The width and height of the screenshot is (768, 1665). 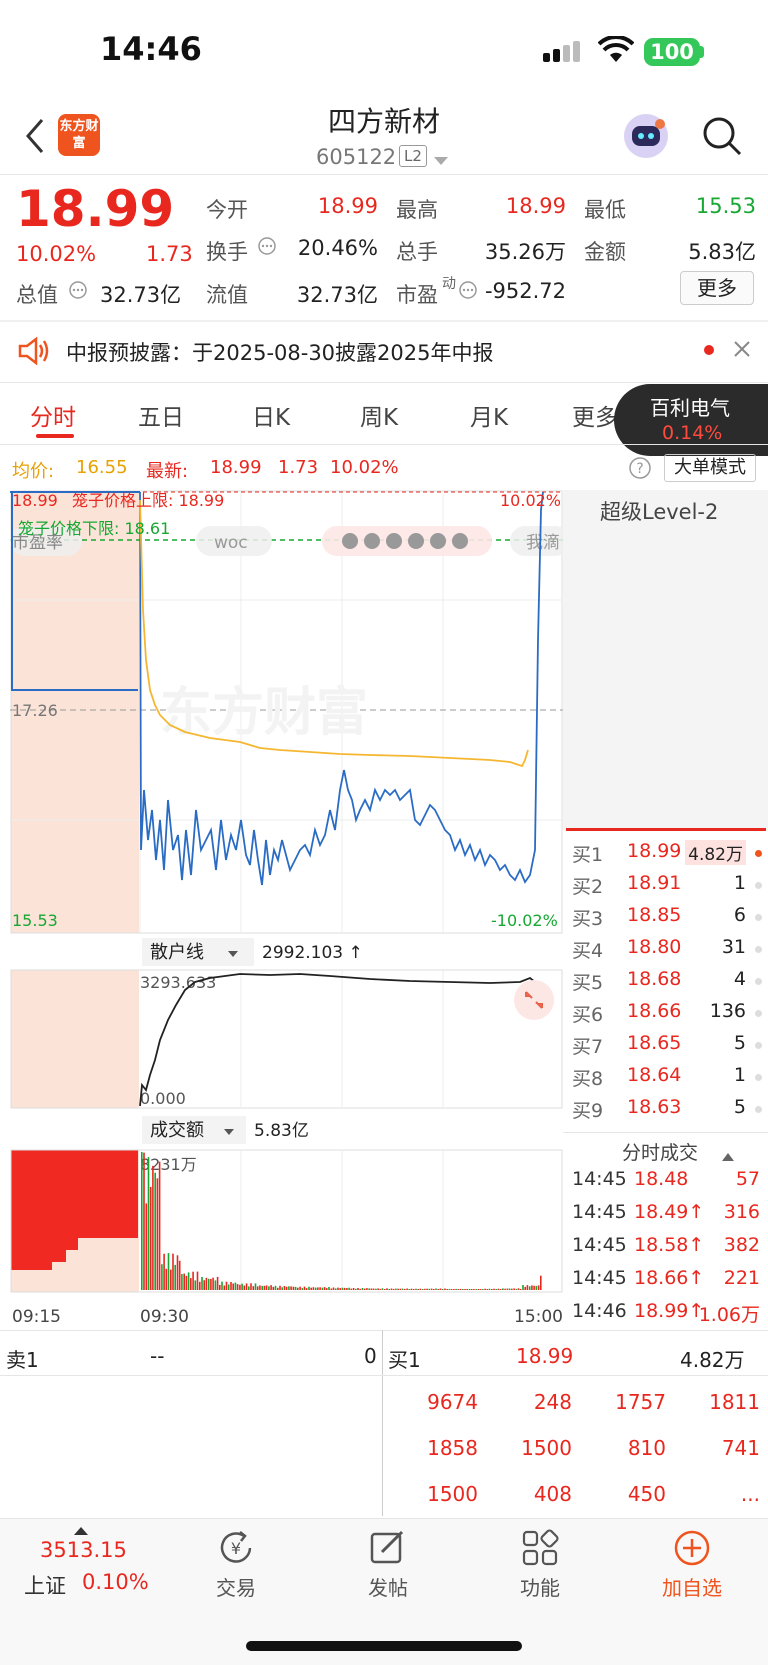 What do you see at coordinates (739, 915) in the screenshot?
I see `bid-volume: 6` at bounding box center [739, 915].